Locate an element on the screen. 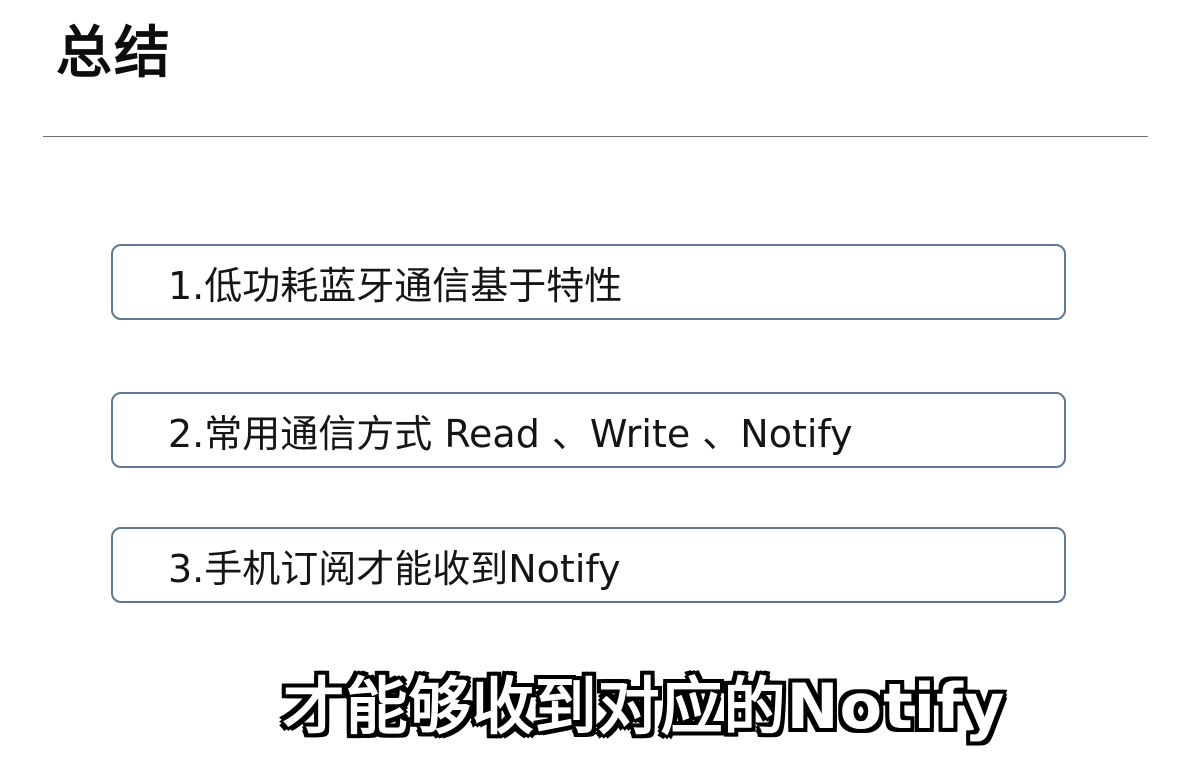  slide-title: 总结 is located at coordinates (114, 53).